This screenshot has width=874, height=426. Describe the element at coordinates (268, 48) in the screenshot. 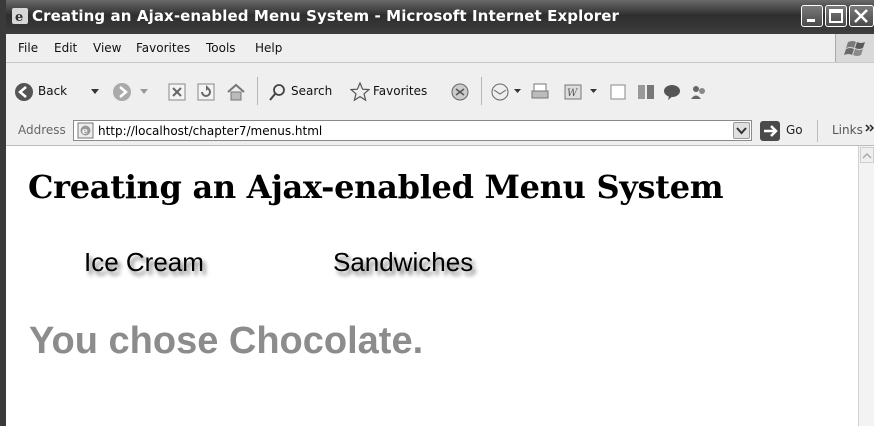

I see `menu-help: Help` at that location.